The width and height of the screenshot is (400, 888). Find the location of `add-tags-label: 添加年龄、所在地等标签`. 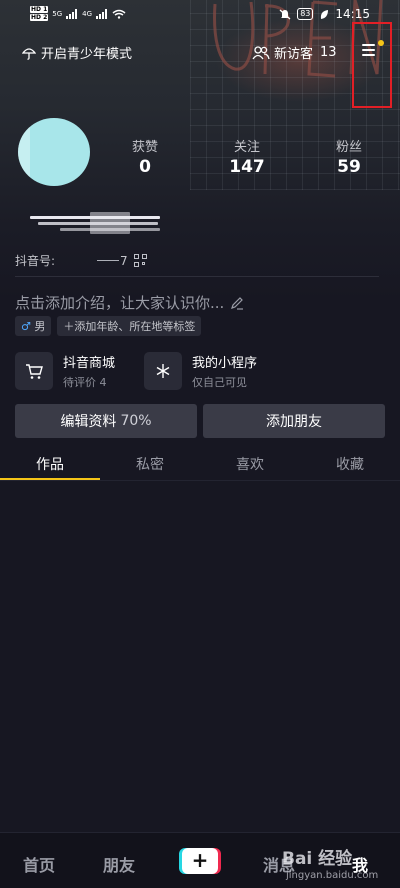

add-tags-label: 添加年龄、所在地等标签 is located at coordinates (135, 326).